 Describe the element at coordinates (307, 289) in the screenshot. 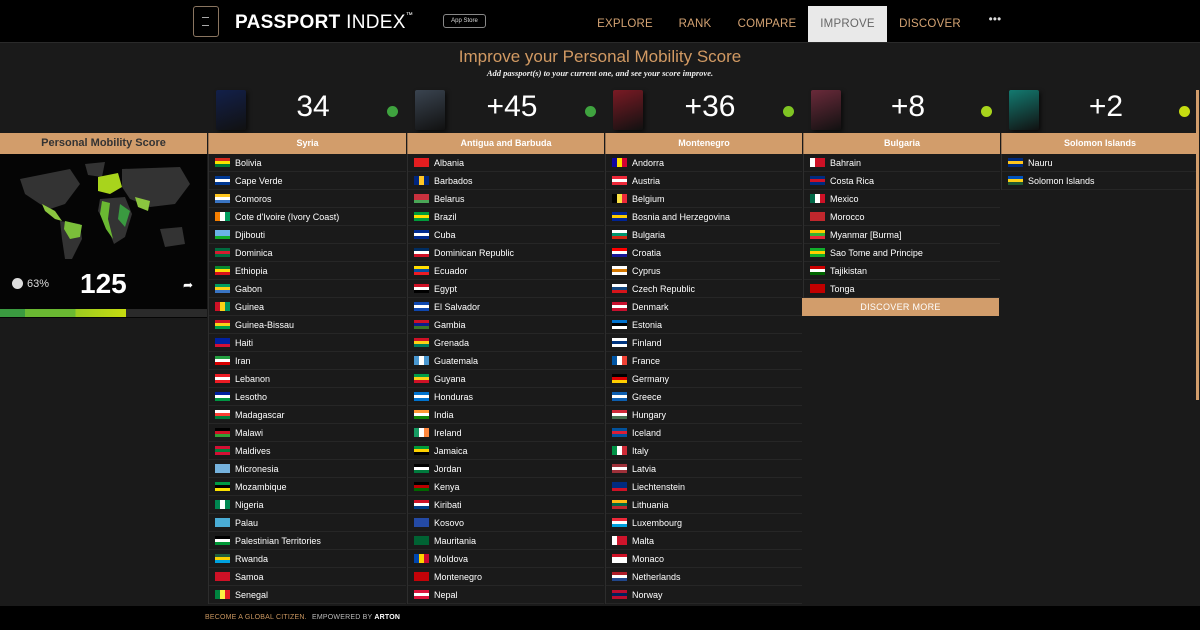

I see `list-item: Gabon` at that location.